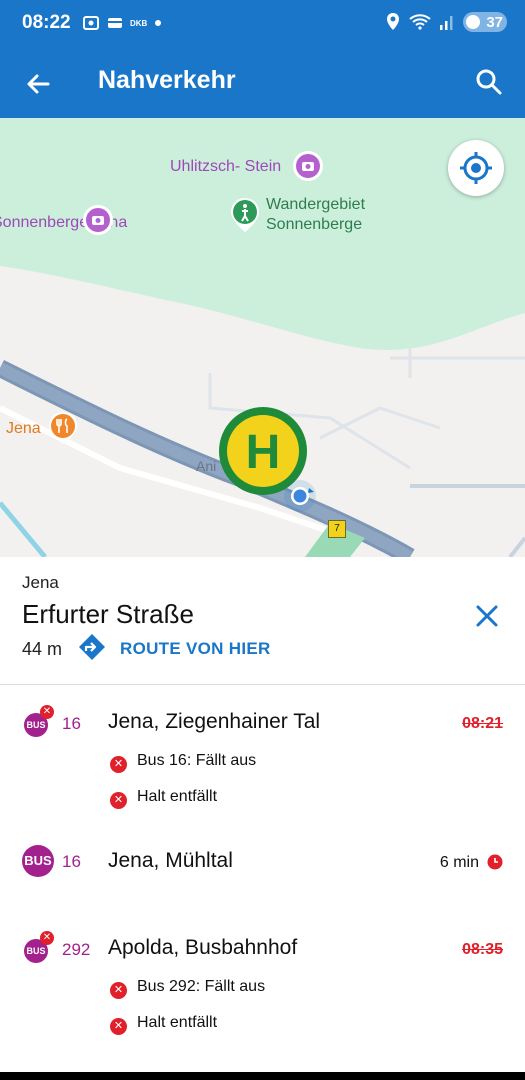 Image resolution: width=525 pixels, height=1080 pixels. Describe the element at coordinates (38, 84) in the screenshot. I see `back-arrow-icon` at that location.